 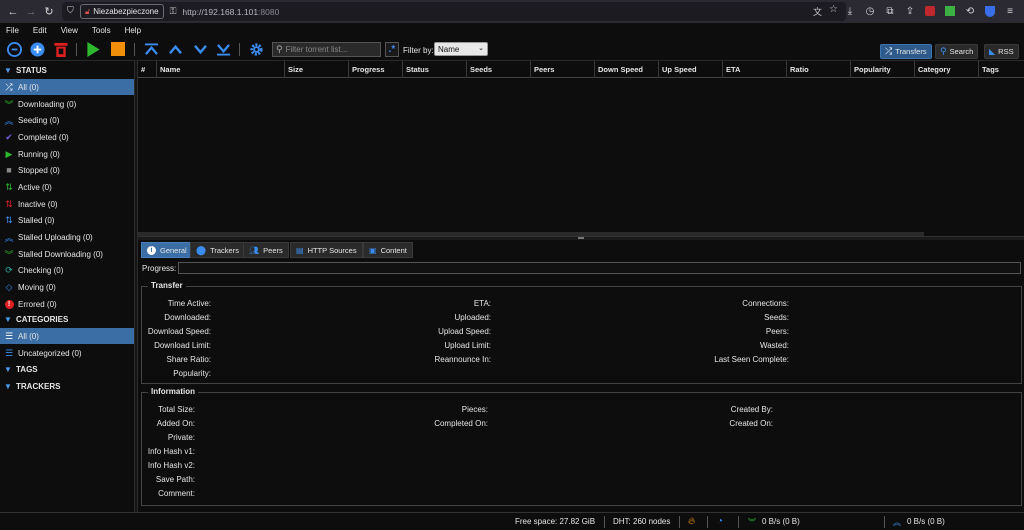 I want to click on tab-trackers: ⬤ Trackers, so click(x=217, y=250).